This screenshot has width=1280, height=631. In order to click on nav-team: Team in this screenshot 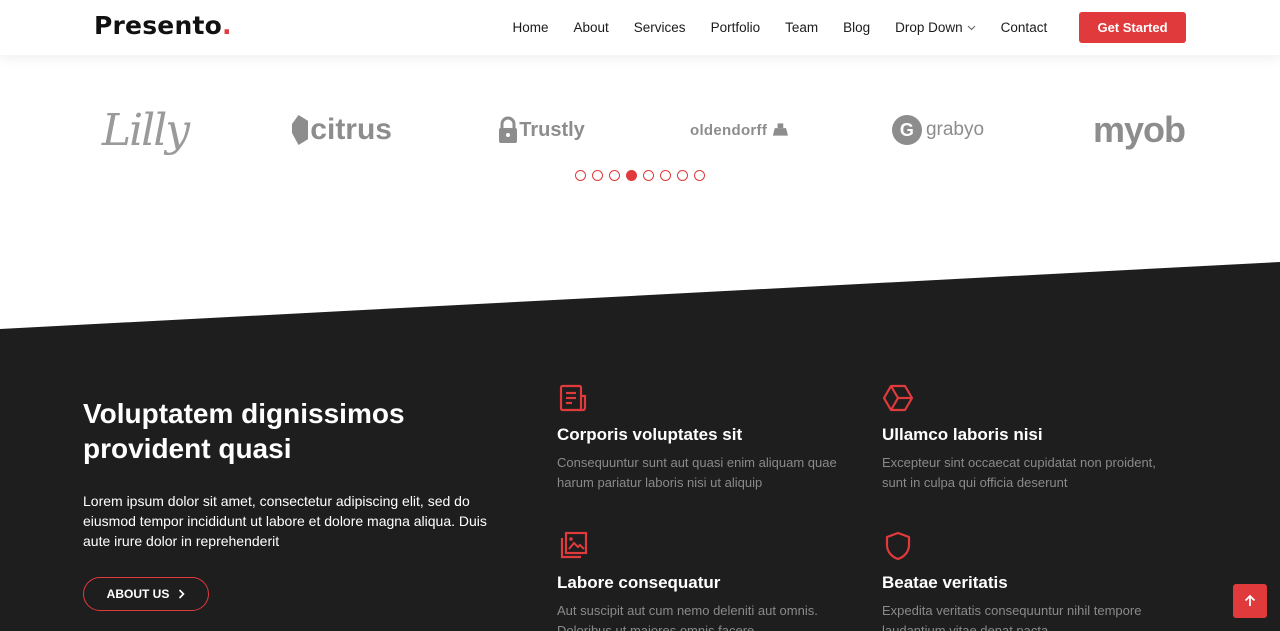, I will do `click(801, 27)`.